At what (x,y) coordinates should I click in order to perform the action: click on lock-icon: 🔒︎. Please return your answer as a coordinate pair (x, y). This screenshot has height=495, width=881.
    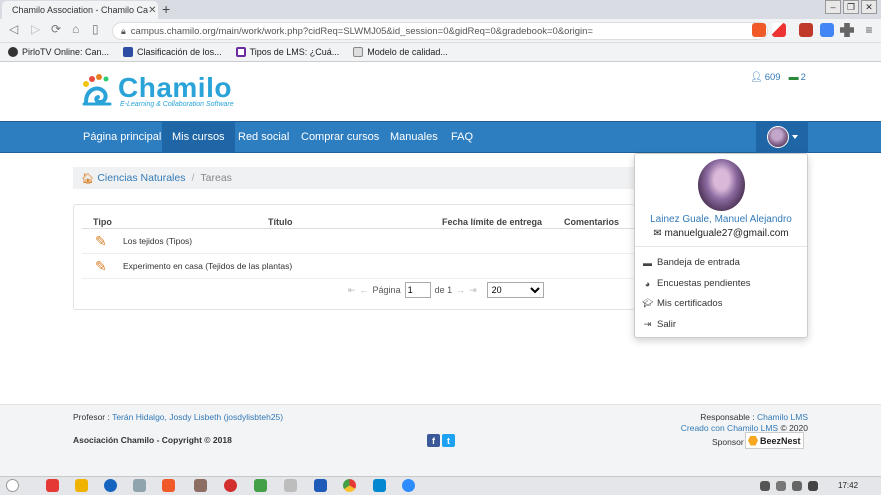
    Looking at the image, I should click on (123, 30).